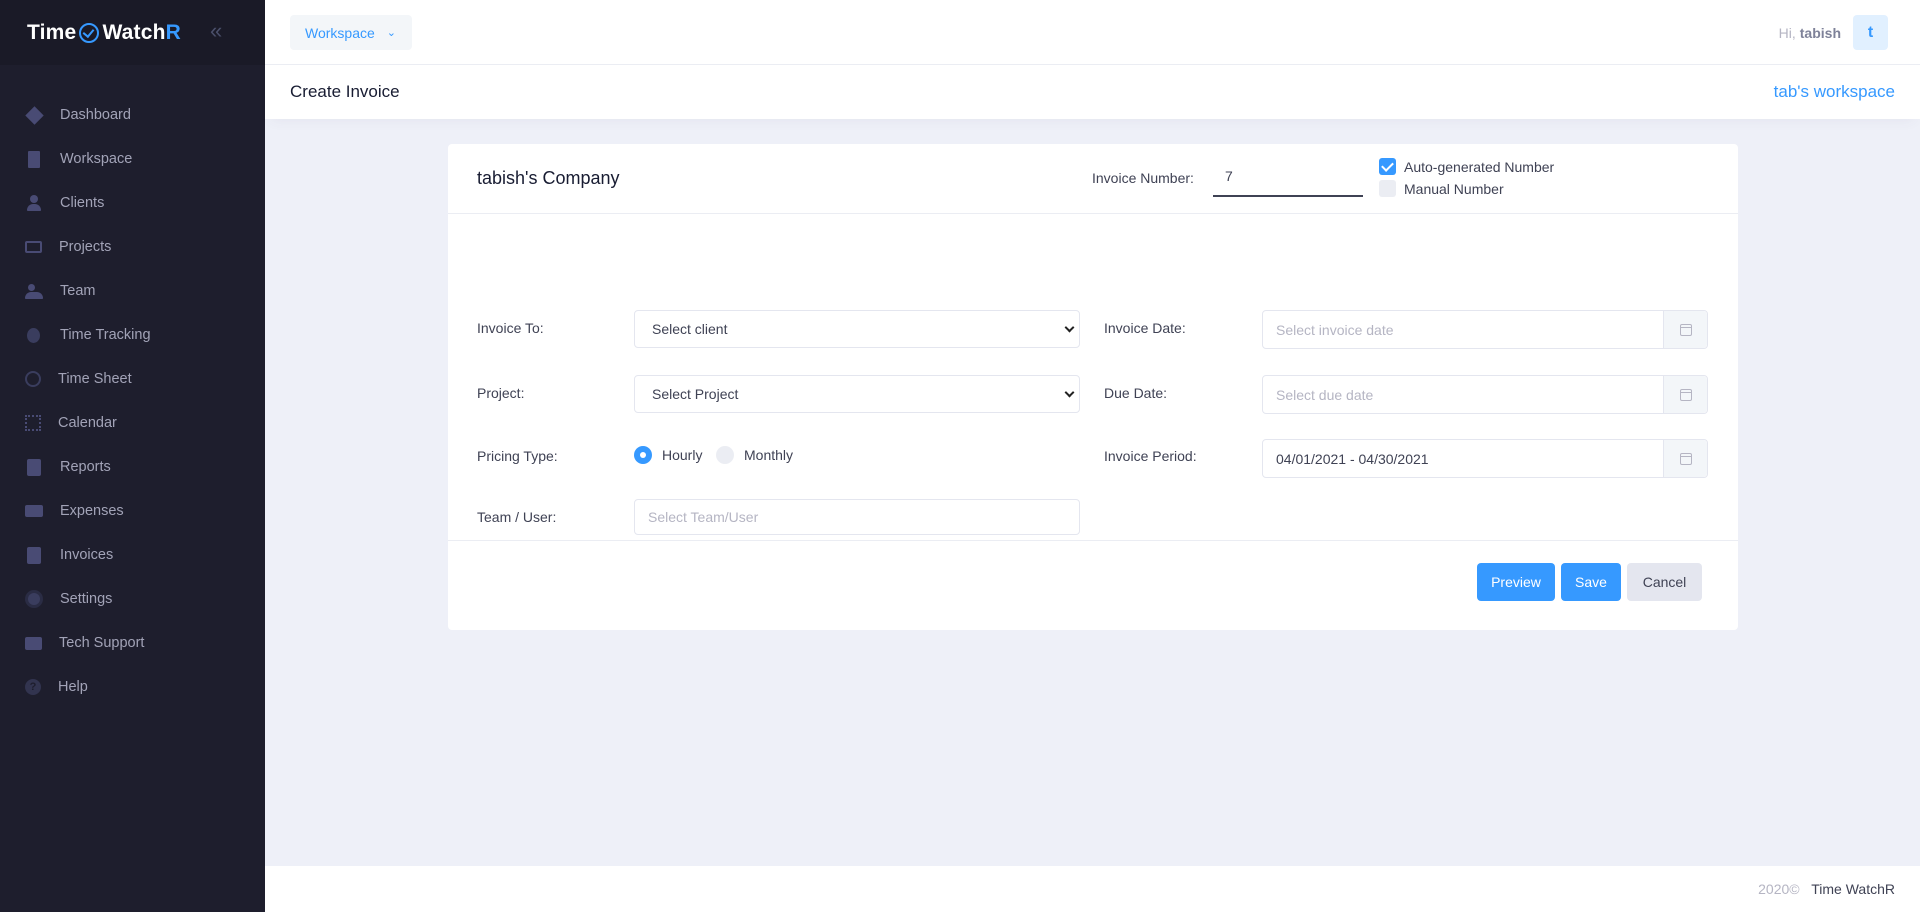 This screenshot has height=912, width=1920. I want to click on dashboard-icon, so click(34, 115).